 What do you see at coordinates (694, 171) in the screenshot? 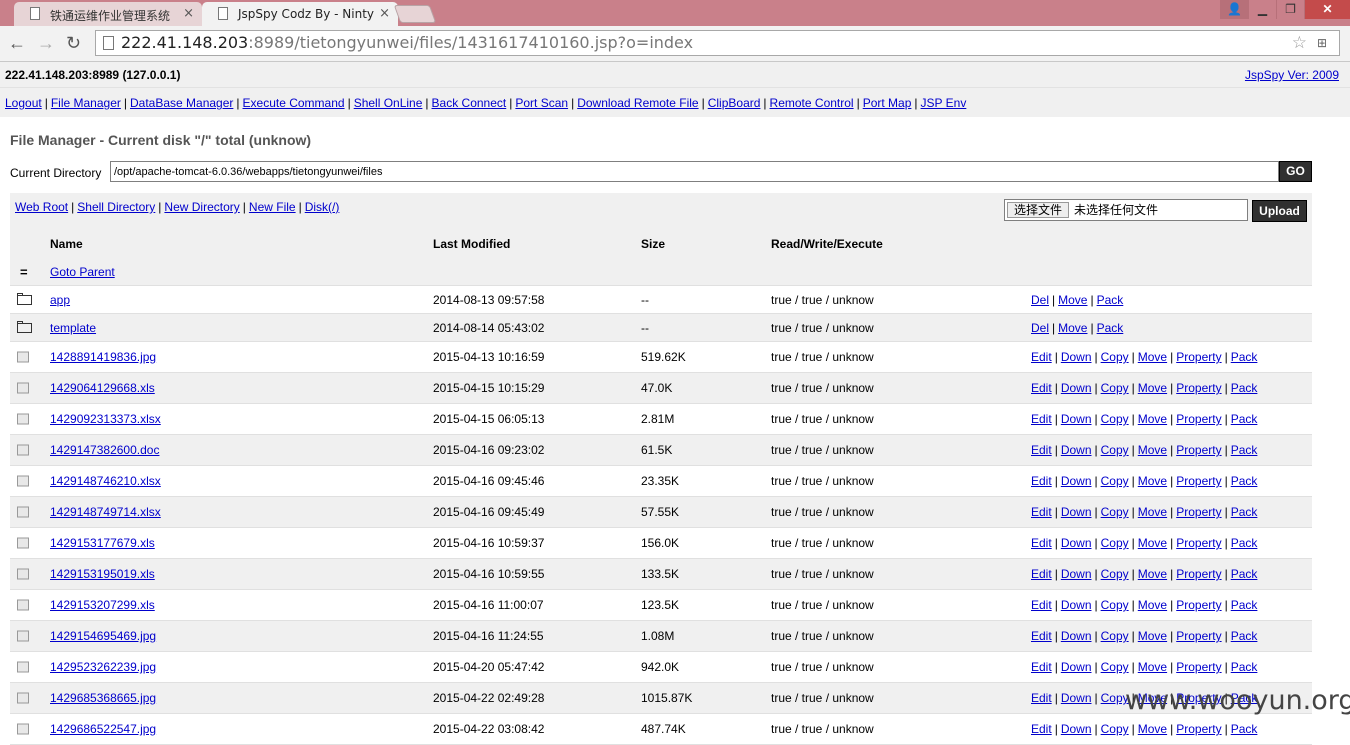
I see `current-directory-input` at bounding box center [694, 171].